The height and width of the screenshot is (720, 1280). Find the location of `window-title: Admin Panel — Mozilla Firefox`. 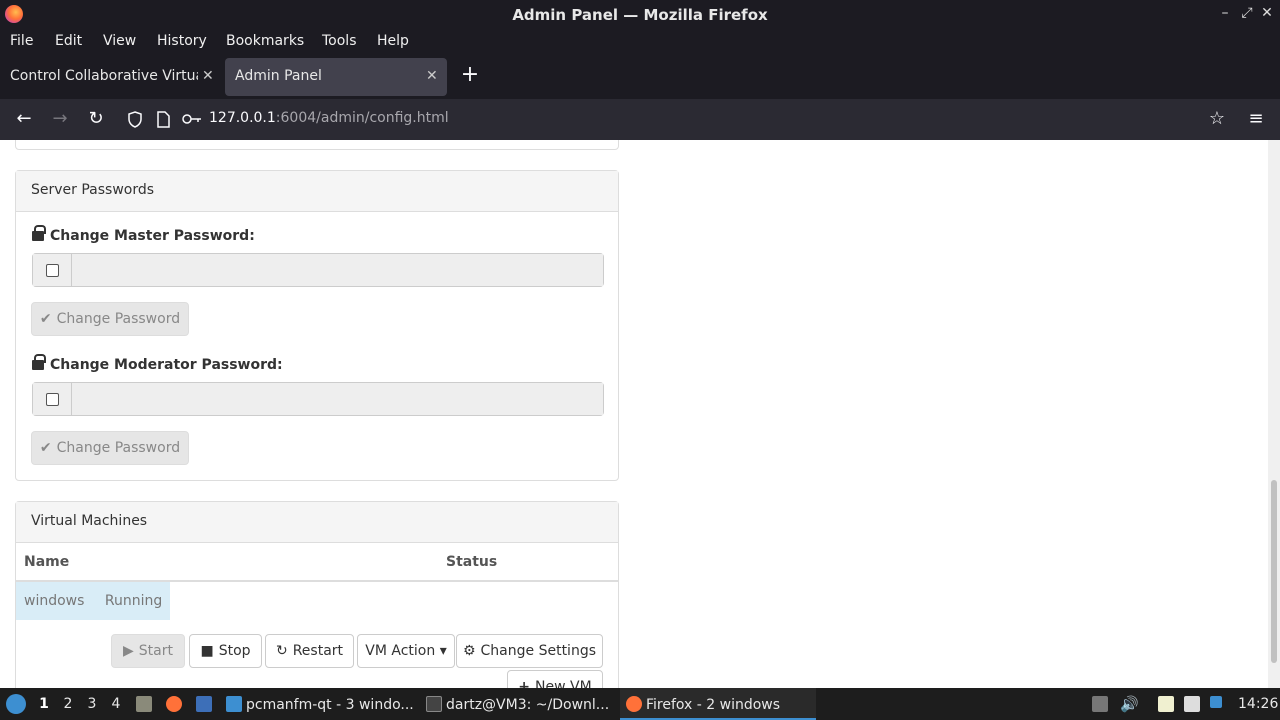

window-title: Admin Panel — Mozilla Firefox is located at coordinates (640, 15).